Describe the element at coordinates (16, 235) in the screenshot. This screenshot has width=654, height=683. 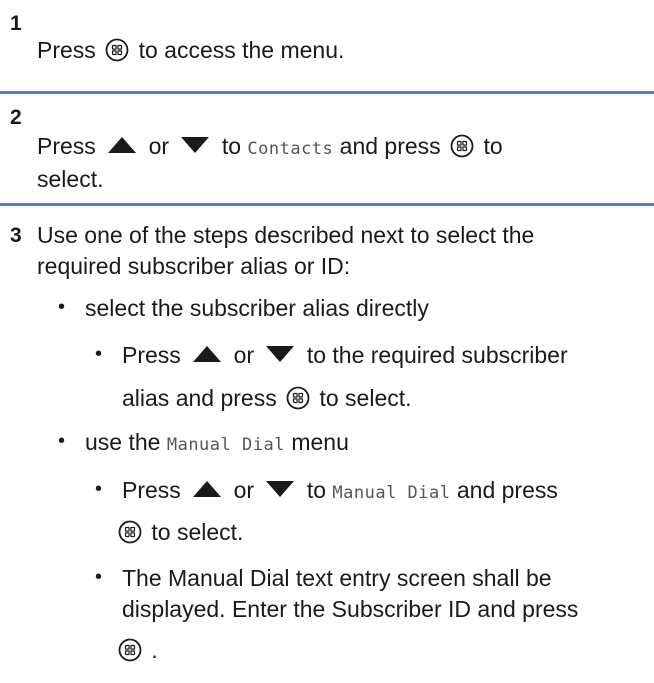
I see `step-number: 3` at that location.